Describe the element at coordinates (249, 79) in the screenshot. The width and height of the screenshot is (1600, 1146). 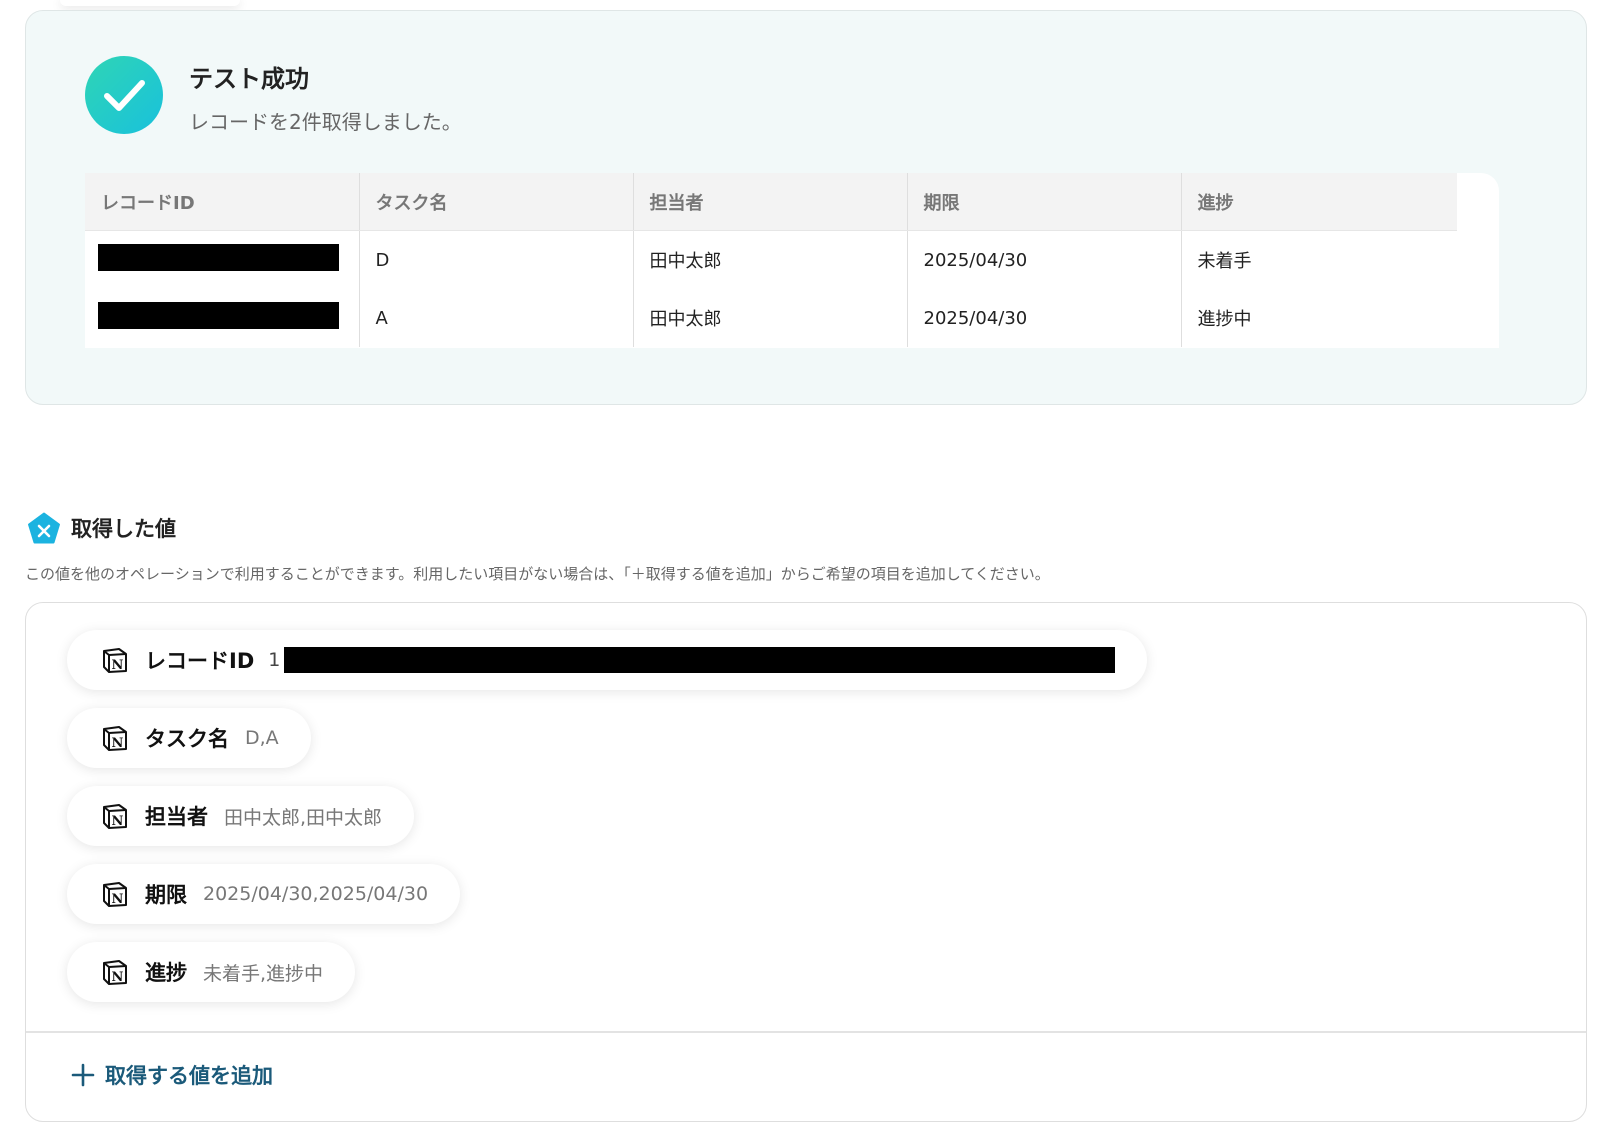
I see `success-title: テスト成功` at that location.